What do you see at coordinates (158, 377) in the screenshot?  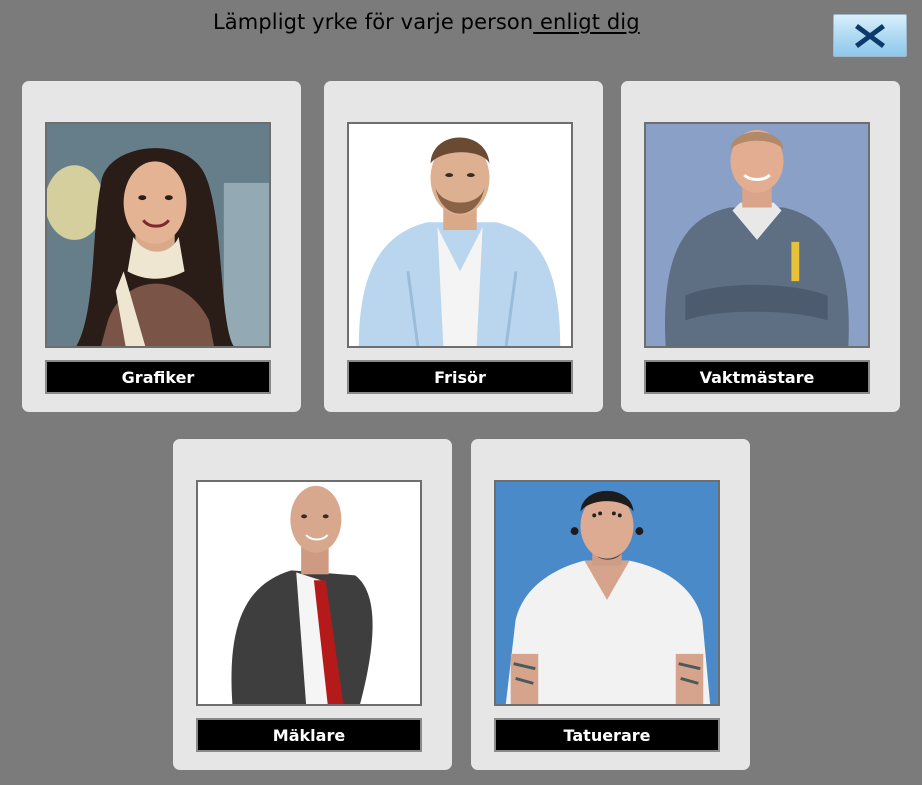 I see `card-label-grafiker: Grafiker` at bounding box center [158, 377].